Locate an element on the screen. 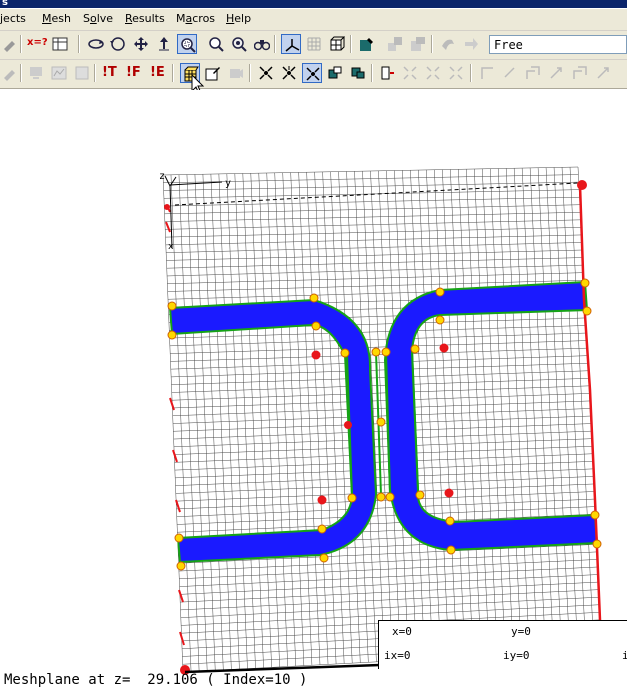 Image resolution: width=627 pixels, height=692 pixels. move-up-icon is located at coordinates (164, 44).